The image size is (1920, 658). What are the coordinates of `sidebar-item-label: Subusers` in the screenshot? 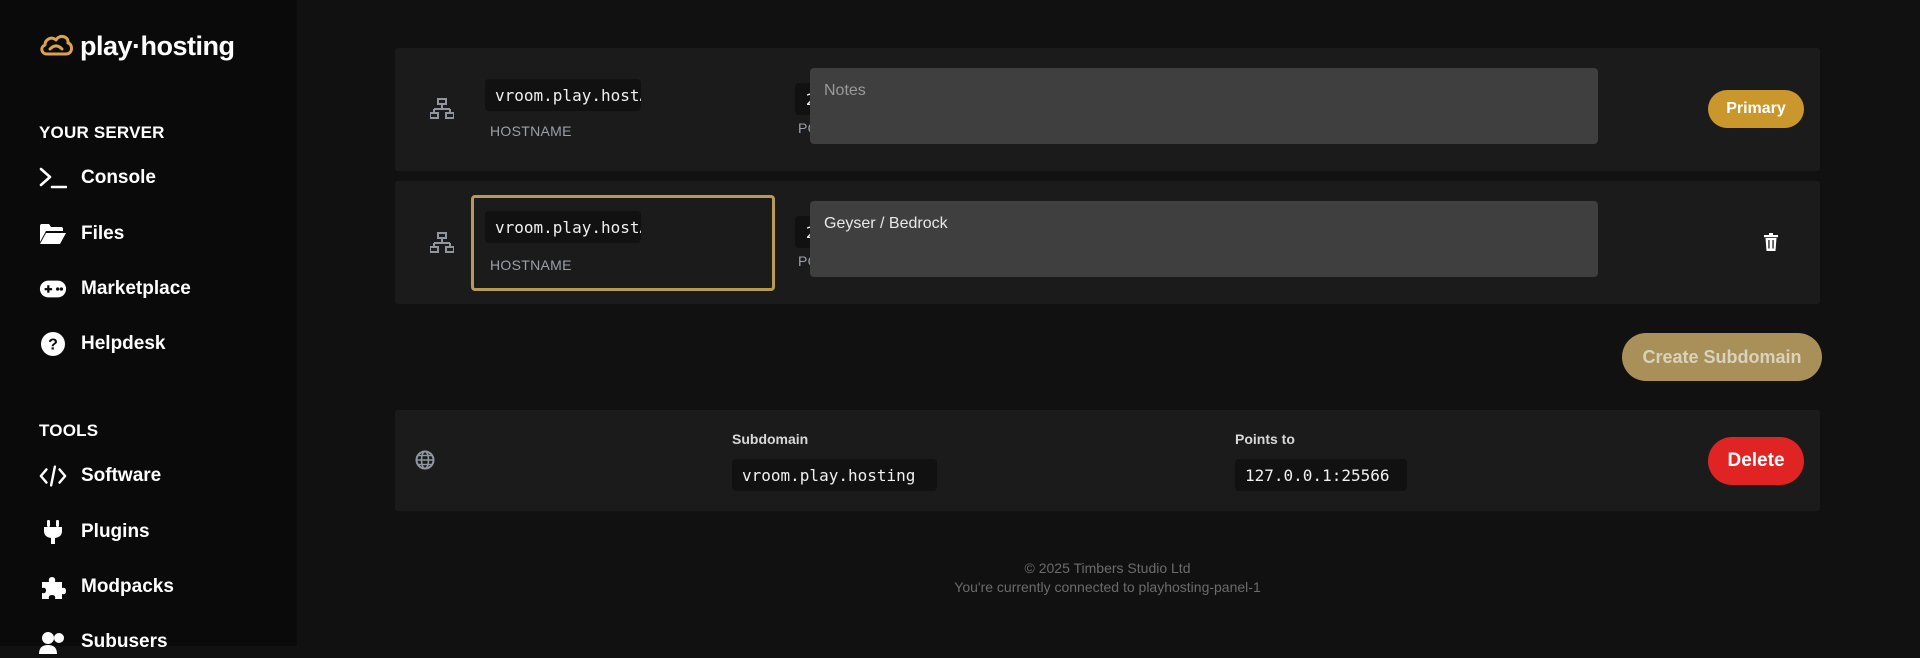 It's located at (124, 641).